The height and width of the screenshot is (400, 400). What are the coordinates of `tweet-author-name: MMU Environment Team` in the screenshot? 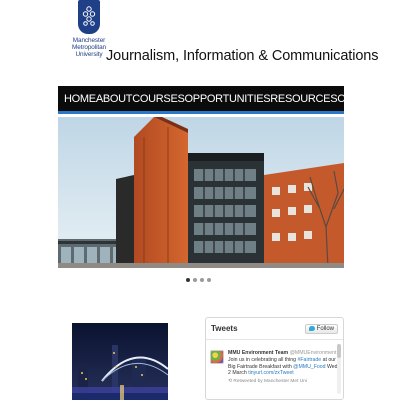 It's located at (258, 353).